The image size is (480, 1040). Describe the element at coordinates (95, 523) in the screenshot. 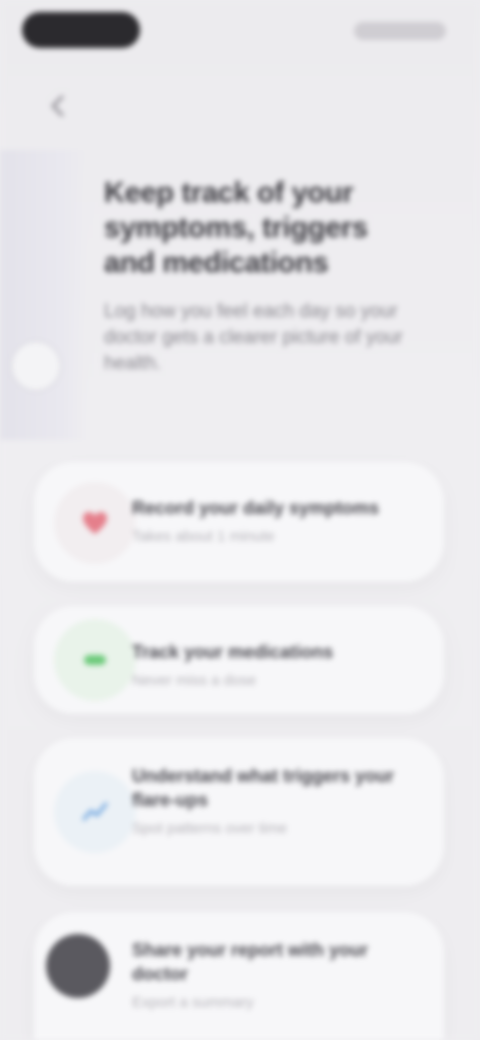

I see `heart-icon` at that location.